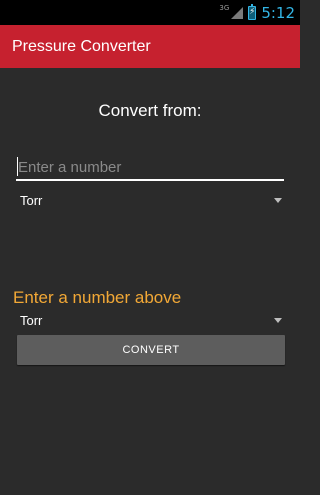 This screenshot has width=320, height=495. Describe the element at coordinates (151, 200) in the screenshot. I see `from-unit-spinner: Torr` at that location.